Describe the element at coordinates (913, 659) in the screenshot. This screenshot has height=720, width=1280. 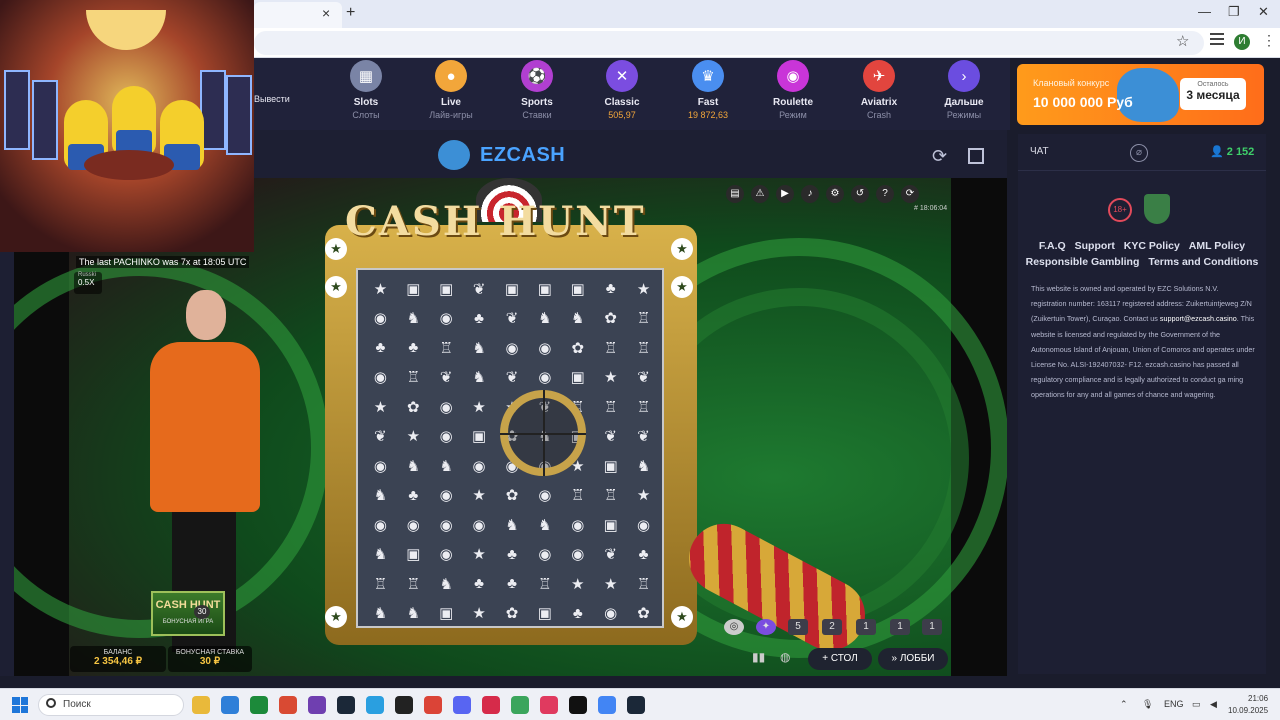
I see `lobby-button: » ЛОББИ` at that location.